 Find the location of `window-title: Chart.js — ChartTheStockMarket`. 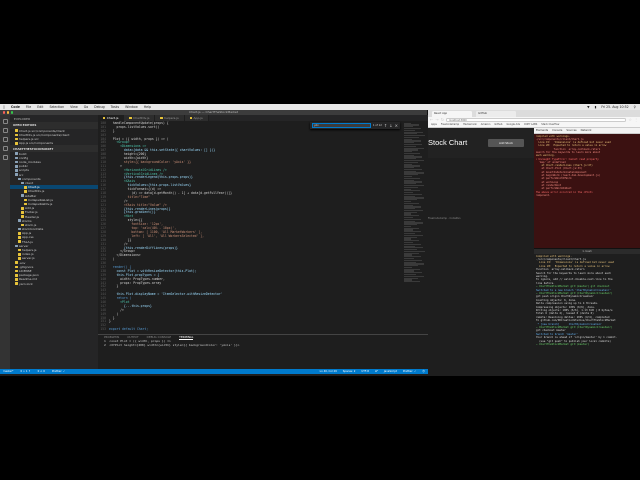

window-title: Chart.js — ChartTheStockMarket is located at coordinates (213, 112).